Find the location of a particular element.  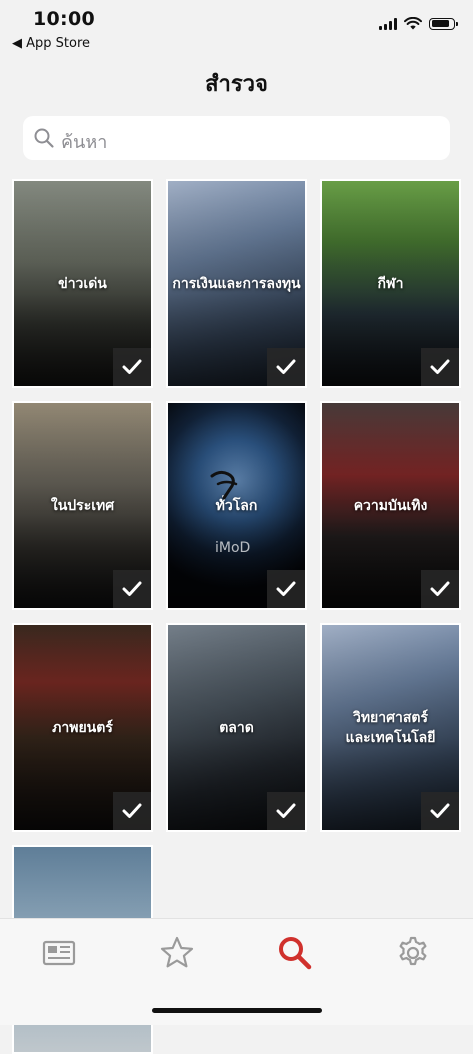

category-label: ความบันเทิง is located at coordinates (390, 505).